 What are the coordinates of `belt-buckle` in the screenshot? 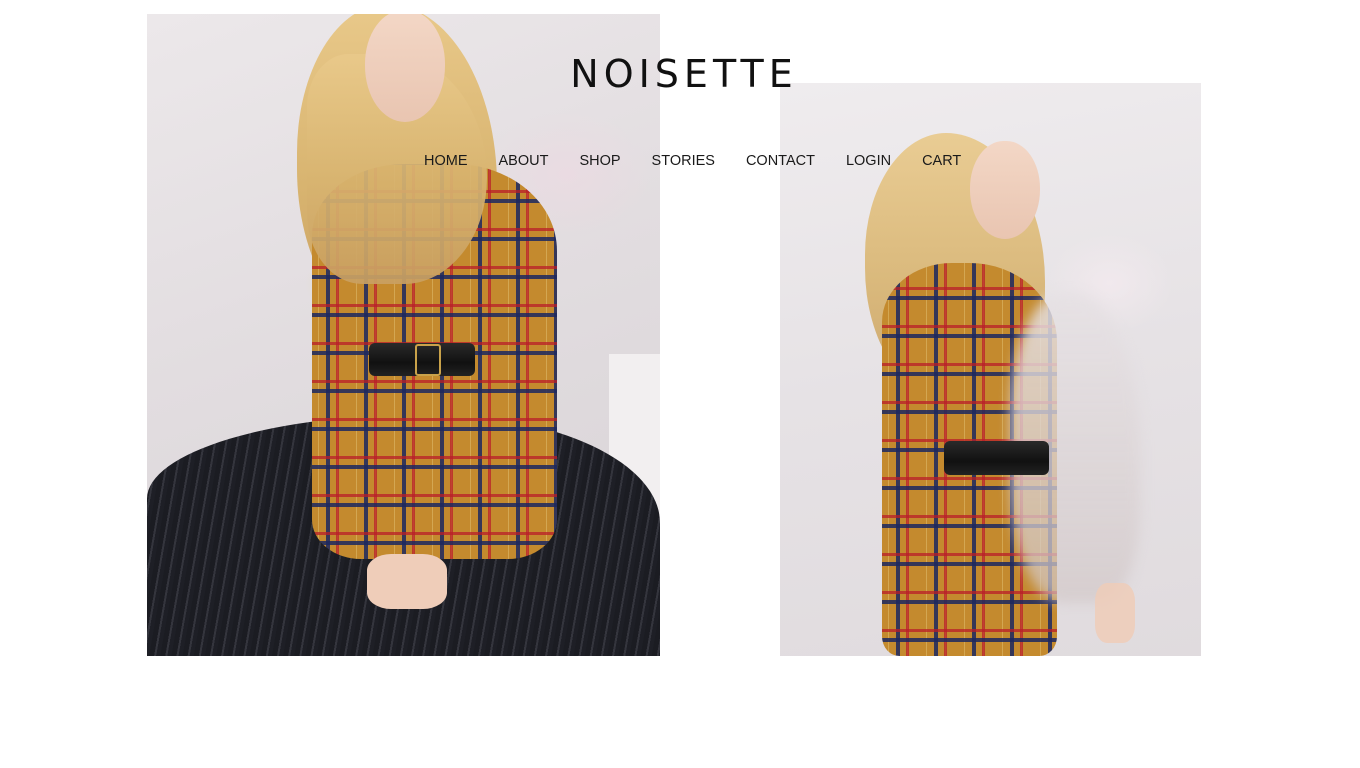 It's located at (428, 360).